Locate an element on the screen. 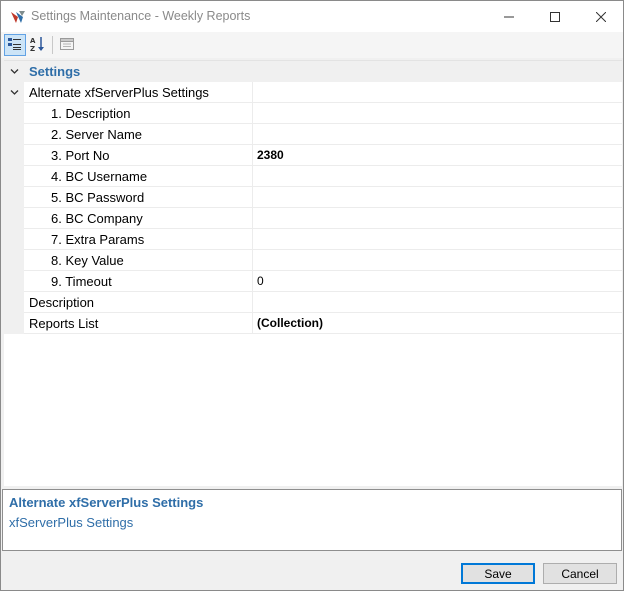 Image resolution: width=624 pixels, height=591 pixels. maximize-button is located at coordinates (555, 16).